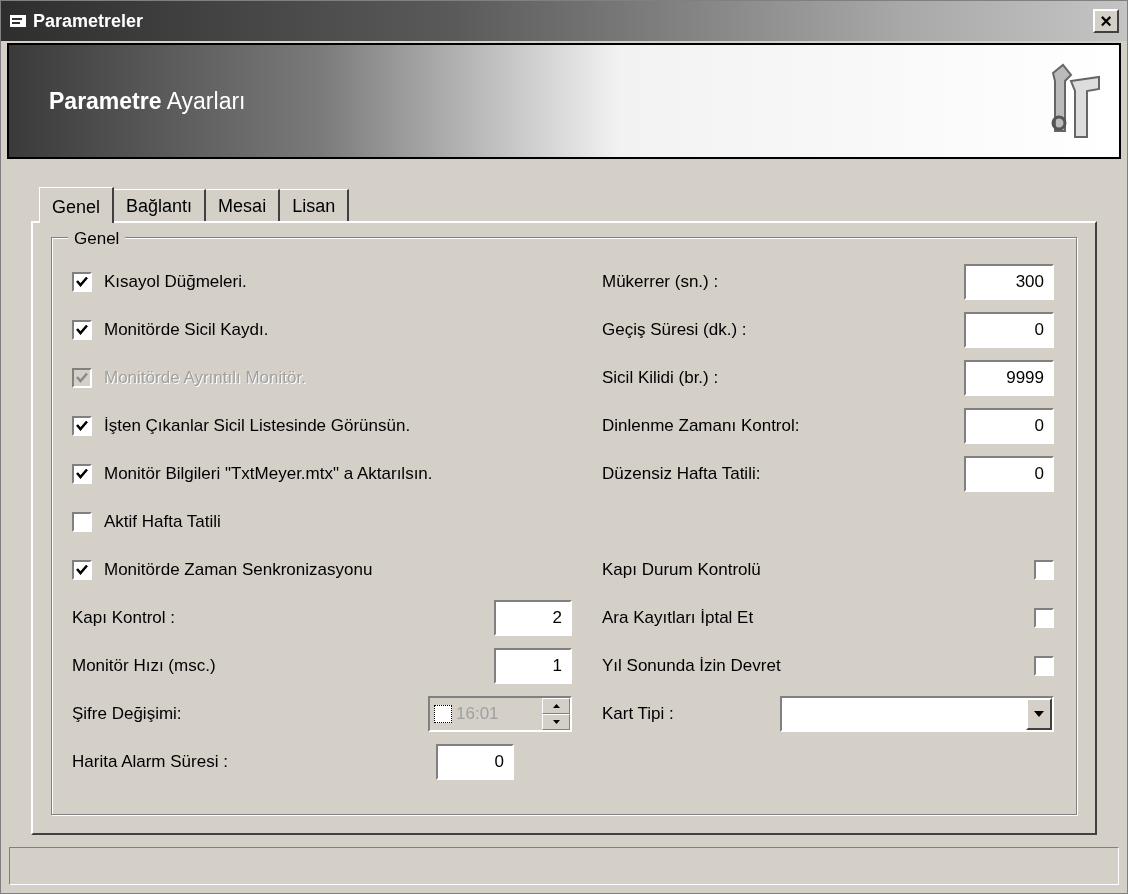 This screenshot has width=1128, height=894. What do you see at coordinates (556, 714) in the screenshot?
I see `spin-buttons` at bounding box center [556, 714].